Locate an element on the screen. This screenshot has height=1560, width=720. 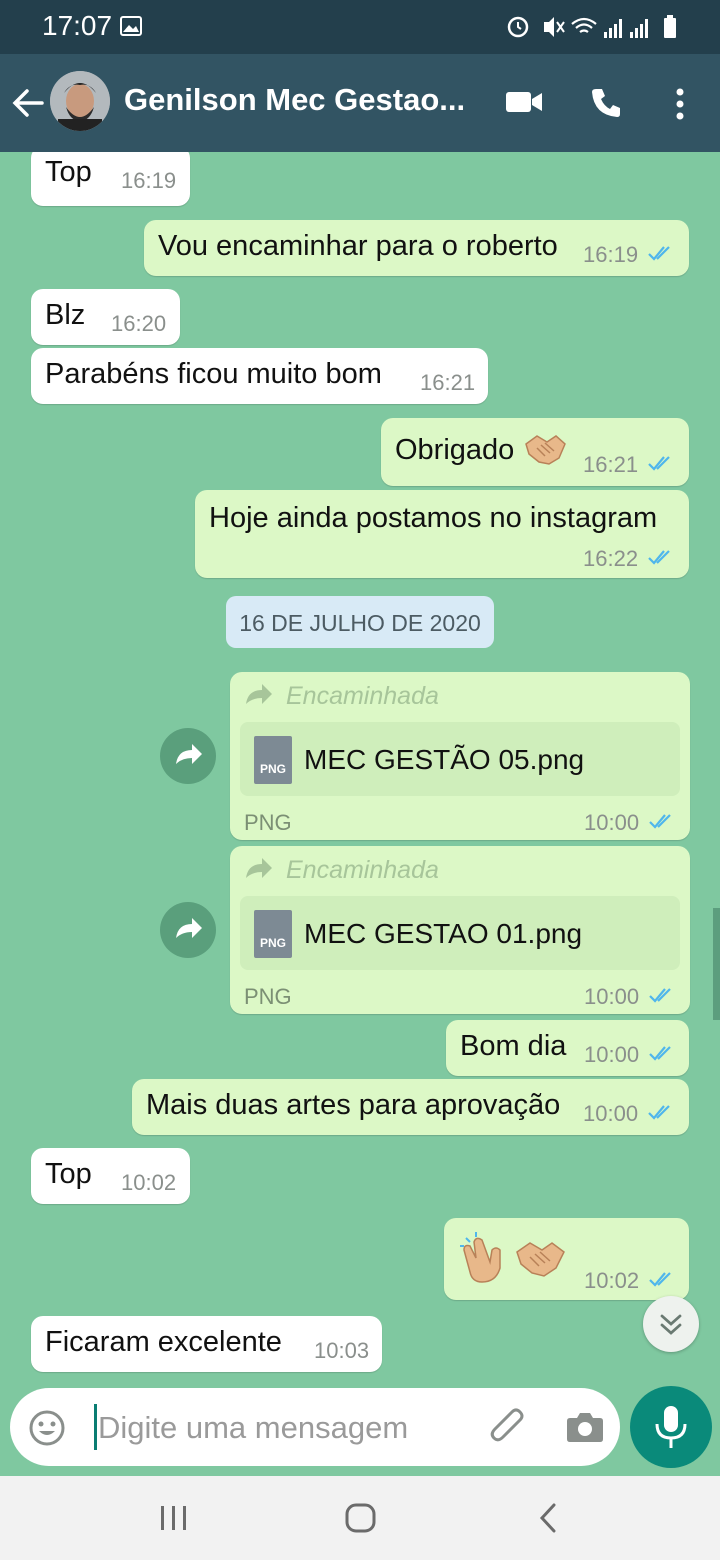
message-incoming: Parabéns ficou muito bom 16:21 is located at coordinates (259, 376).